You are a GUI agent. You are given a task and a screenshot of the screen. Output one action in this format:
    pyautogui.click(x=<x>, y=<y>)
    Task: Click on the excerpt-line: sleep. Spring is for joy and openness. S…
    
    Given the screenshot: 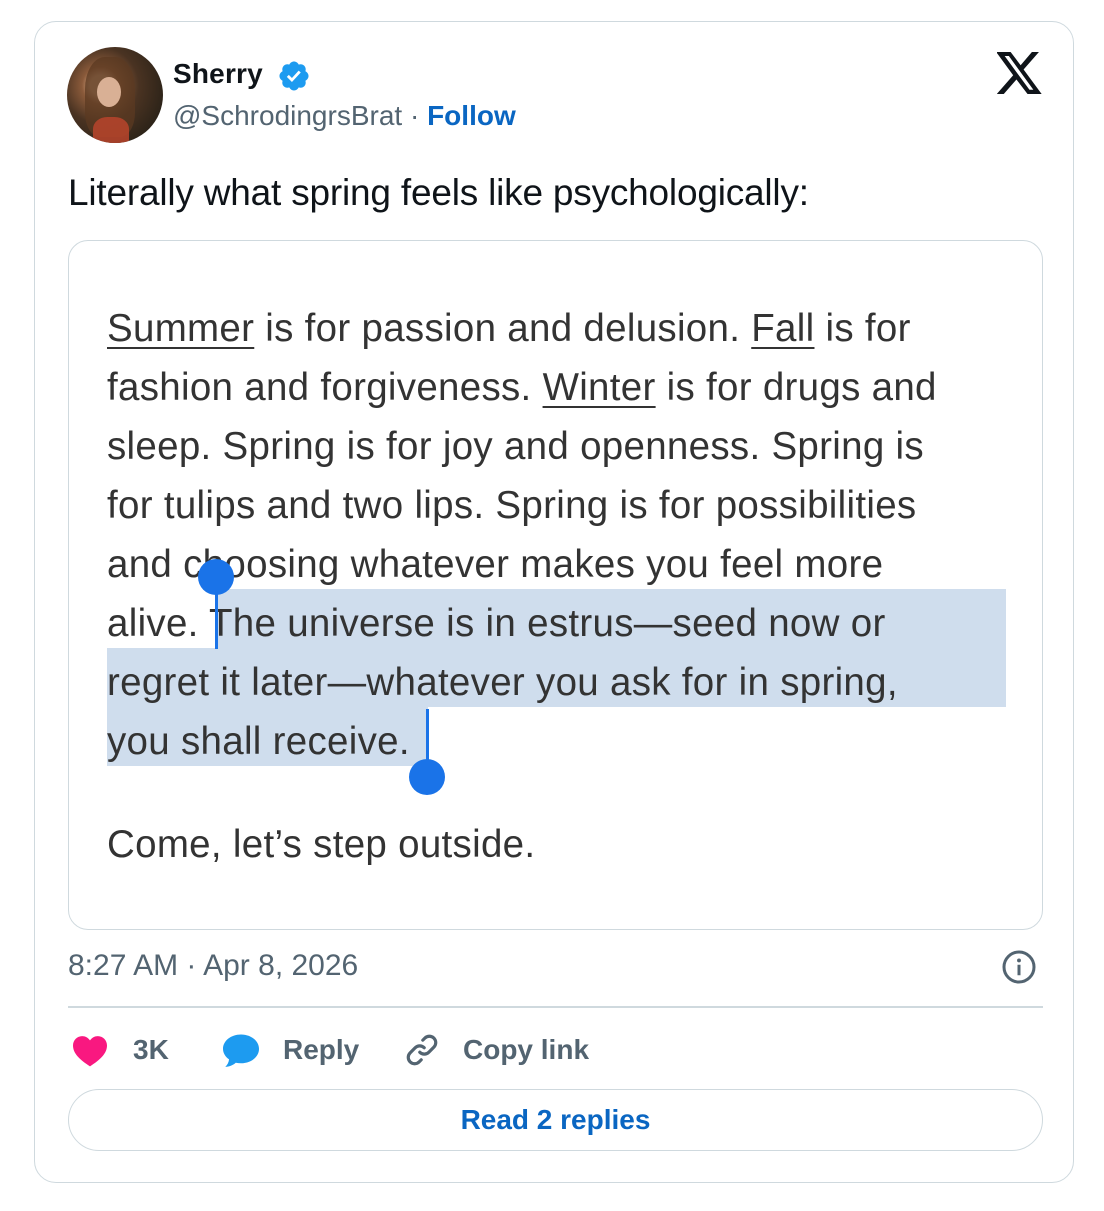 What is the action you would take?
    pyautogui.click(x=515, y=446)
    